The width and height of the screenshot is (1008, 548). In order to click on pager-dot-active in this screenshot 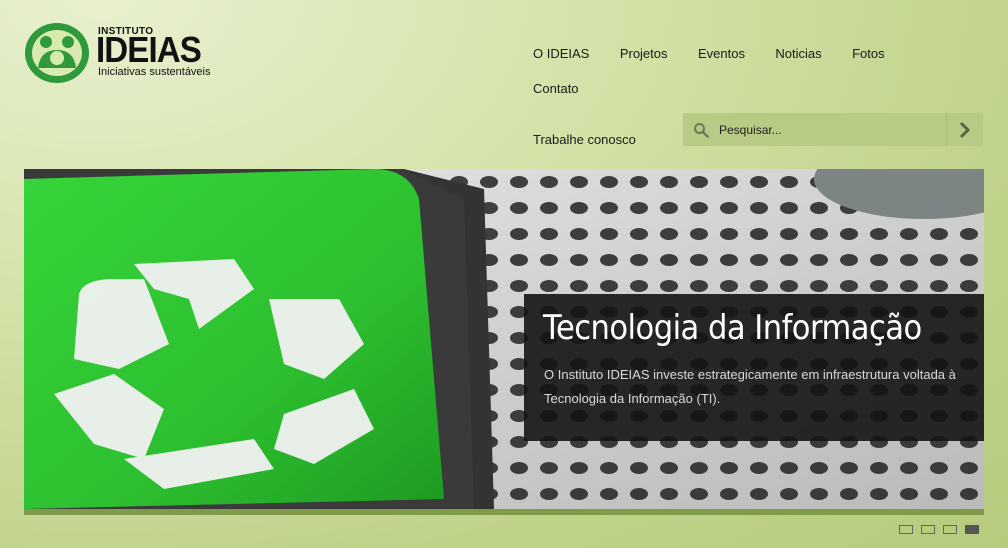, I will do `click(972, 529)`.